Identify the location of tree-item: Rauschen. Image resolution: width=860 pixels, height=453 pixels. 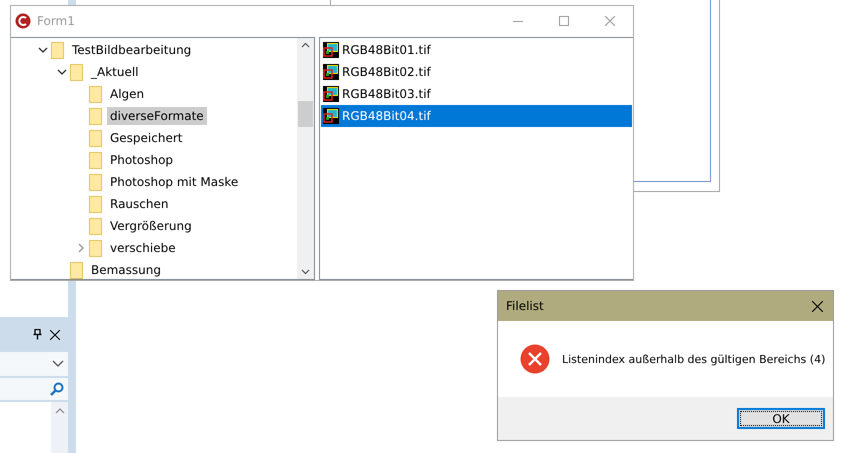
(139, 204).